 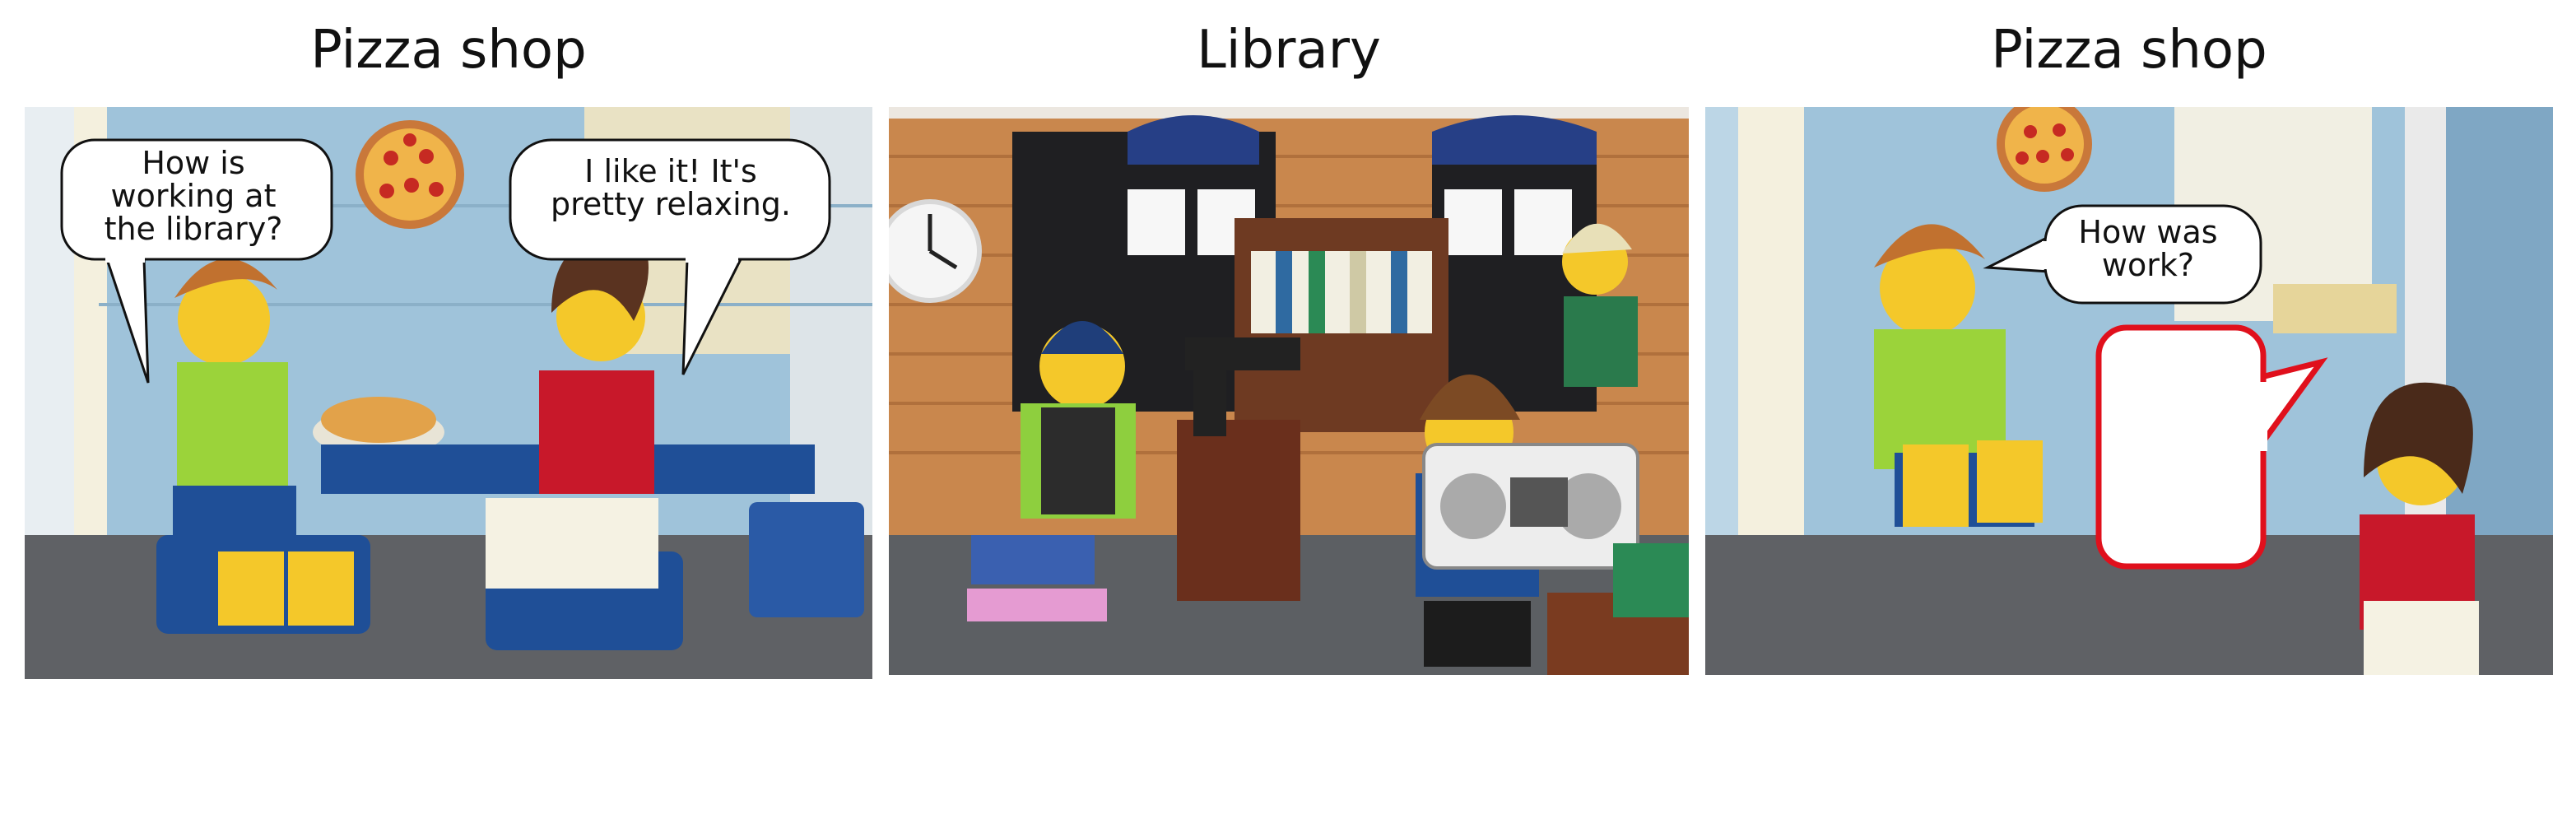 I want to click on panel-2-title: Library, so click(x=1289, y=50).